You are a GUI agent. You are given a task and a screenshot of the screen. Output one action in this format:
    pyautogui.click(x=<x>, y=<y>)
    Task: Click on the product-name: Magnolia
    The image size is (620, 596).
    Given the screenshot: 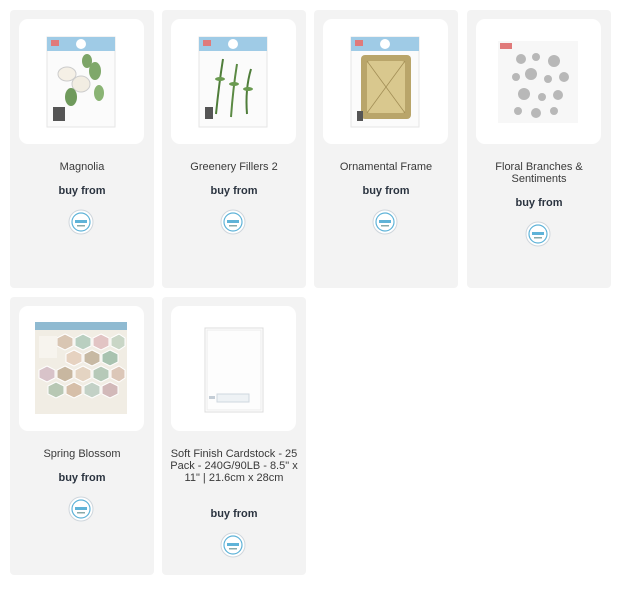 What is the action you would take?
    pyautogui.click(x=82, y=167)
    